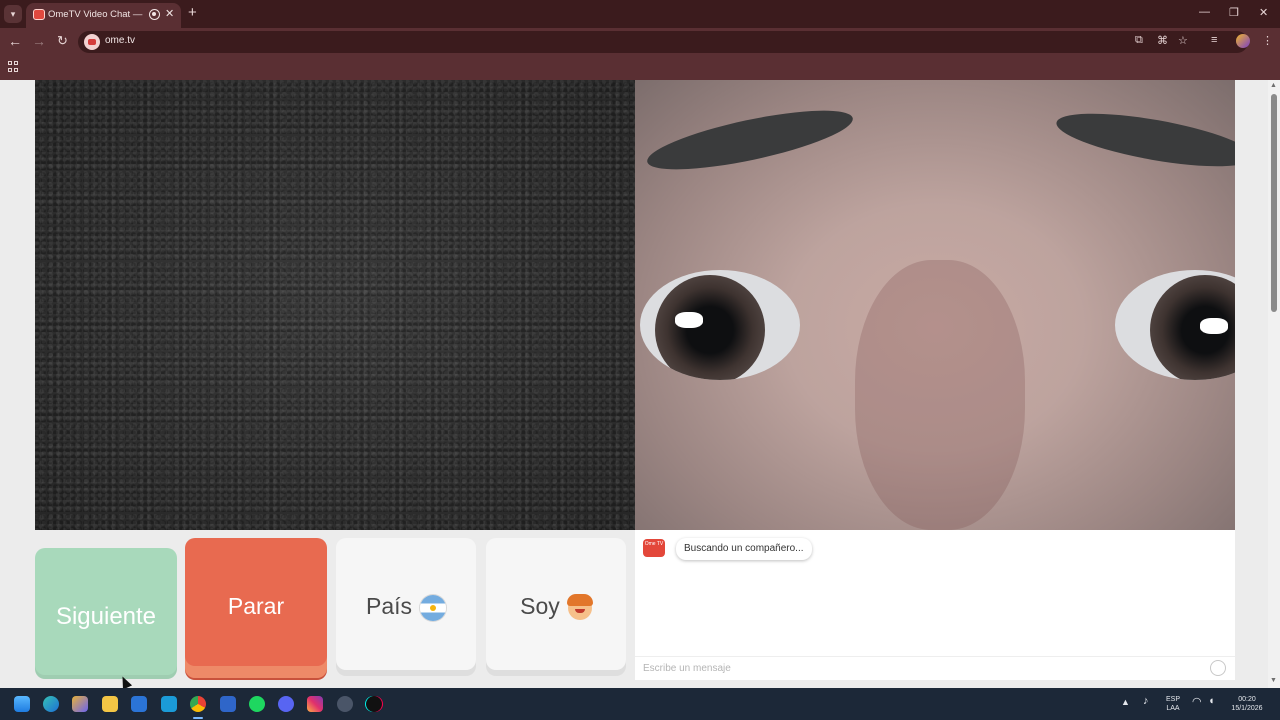 The width and height of the screenshot is (1280, 720). Describe the element at coordinates (374, 704) in the screenshot. I see `tiktok-icon` at that location.